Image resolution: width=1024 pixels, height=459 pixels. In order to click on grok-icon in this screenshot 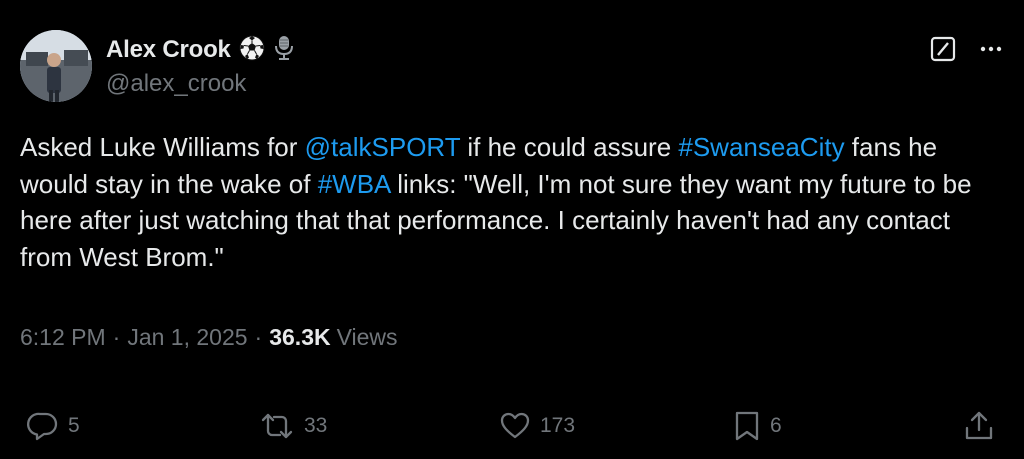, I will do `click(943, 49)`.